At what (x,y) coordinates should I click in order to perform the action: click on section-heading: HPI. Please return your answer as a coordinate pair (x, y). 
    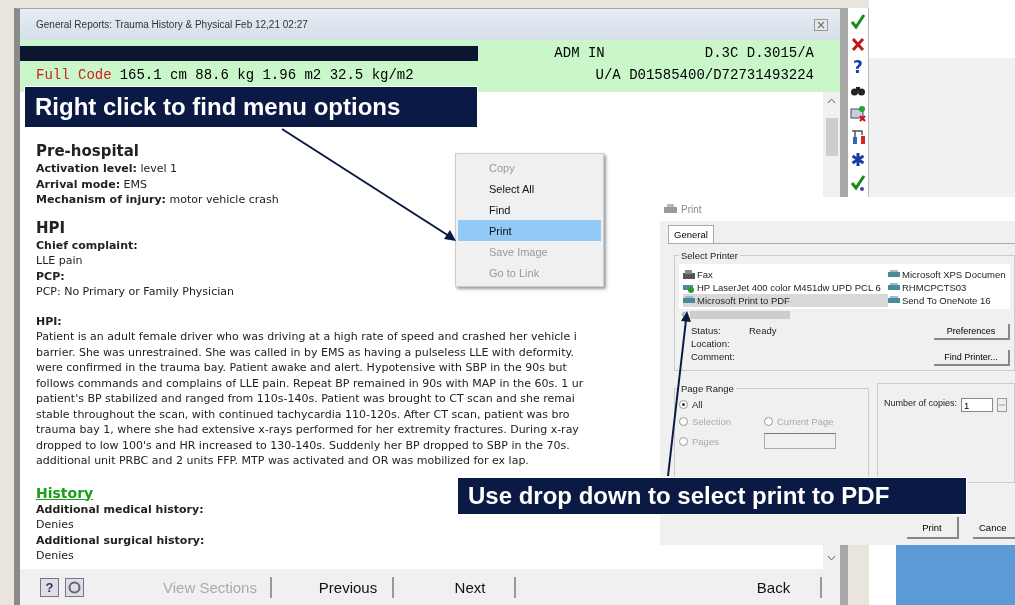
    Looking at the image, I should click on (51, 228).